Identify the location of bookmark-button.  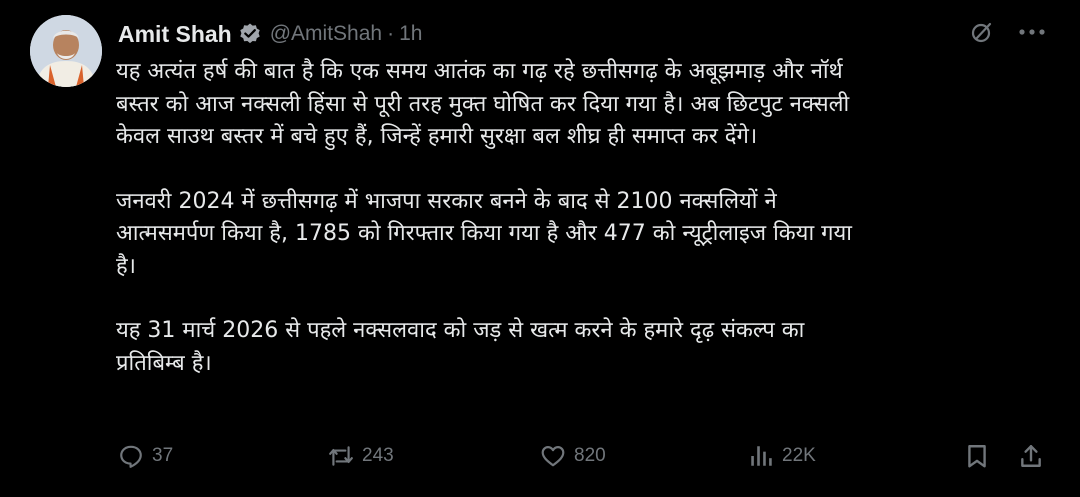
(980, 456).